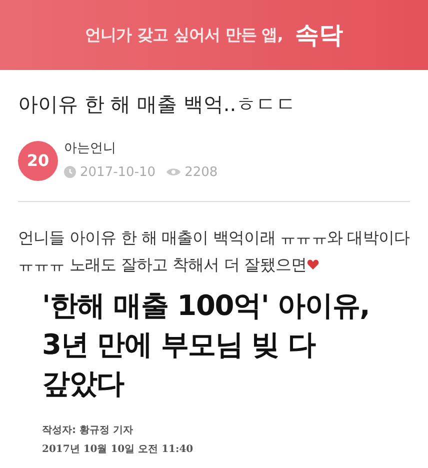 Image resolution: width=428 pixels, height=468 pixels. What do you see at coordinates (201, 173) in the screenshot?
I see `view-count: 2208` at bounding box center [201, 173].